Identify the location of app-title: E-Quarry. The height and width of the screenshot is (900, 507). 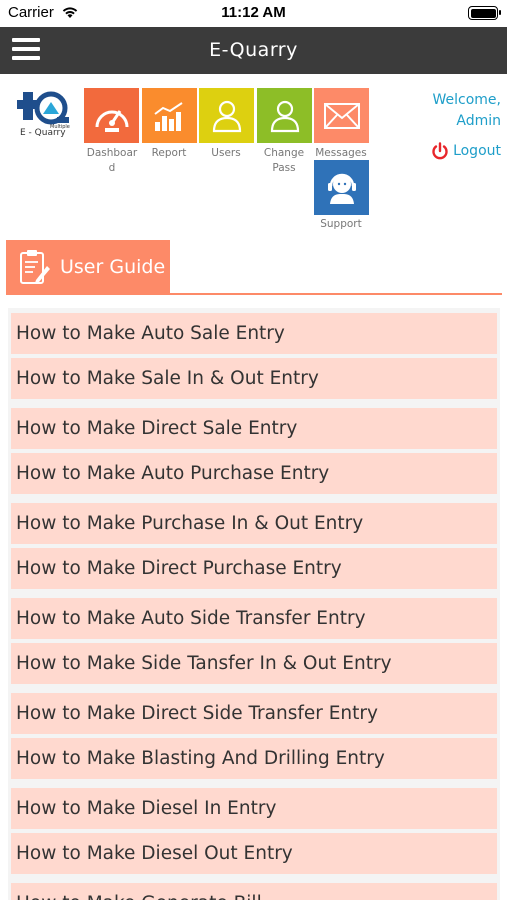
(253, 50).